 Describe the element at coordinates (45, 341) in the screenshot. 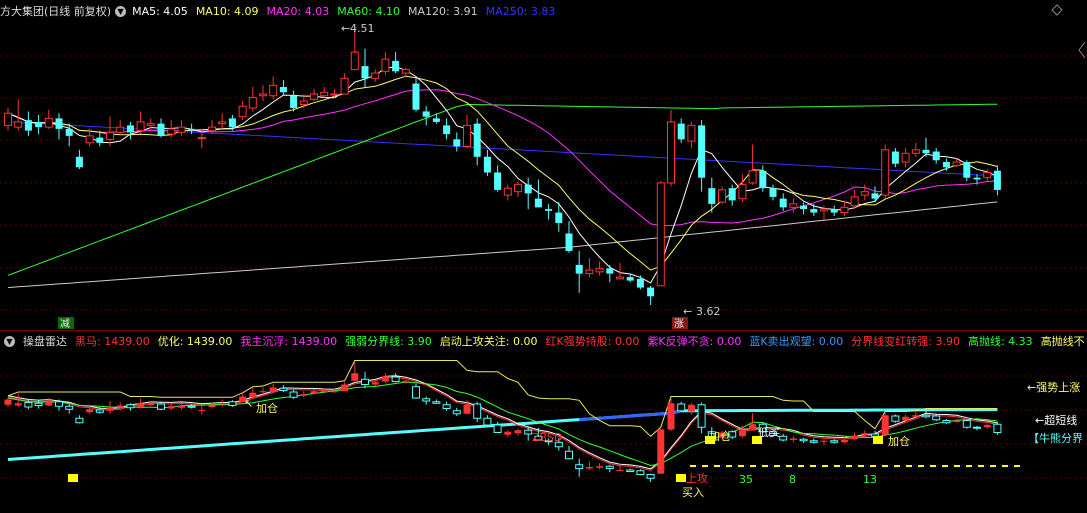

I see `sub-panel-title: 操盘雷达` at that location.